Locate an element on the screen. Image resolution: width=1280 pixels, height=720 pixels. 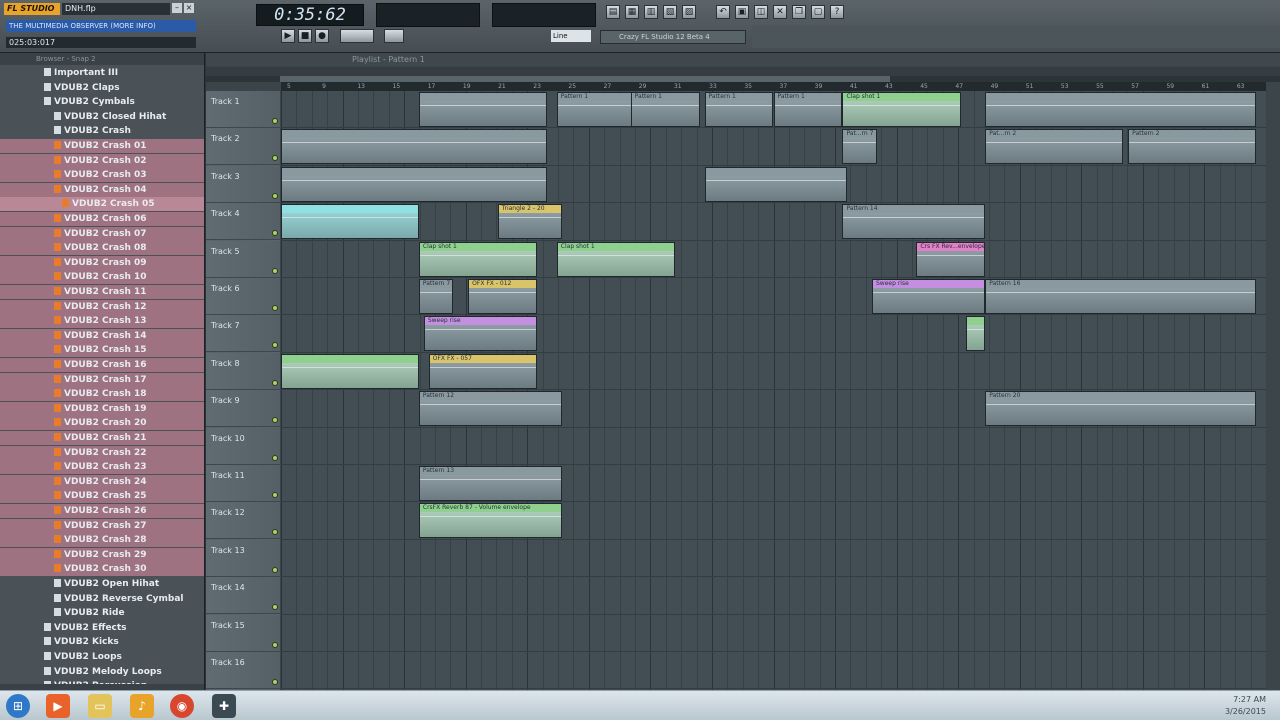
browser-item: VDUB2 Crash 28 is located at coordinates (102, 540).